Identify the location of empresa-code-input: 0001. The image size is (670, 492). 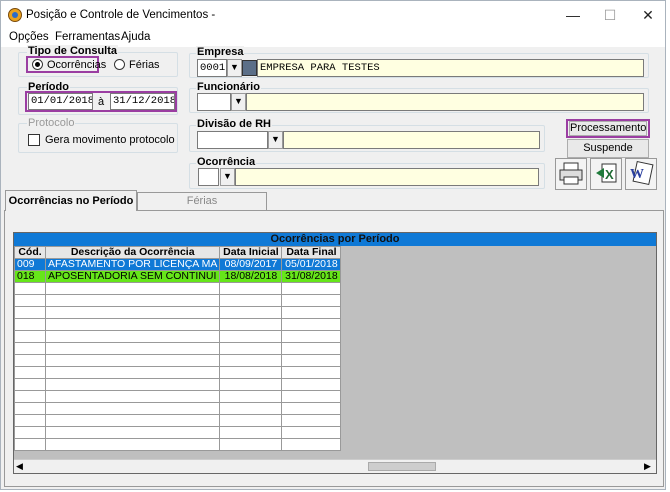
(212, 68).